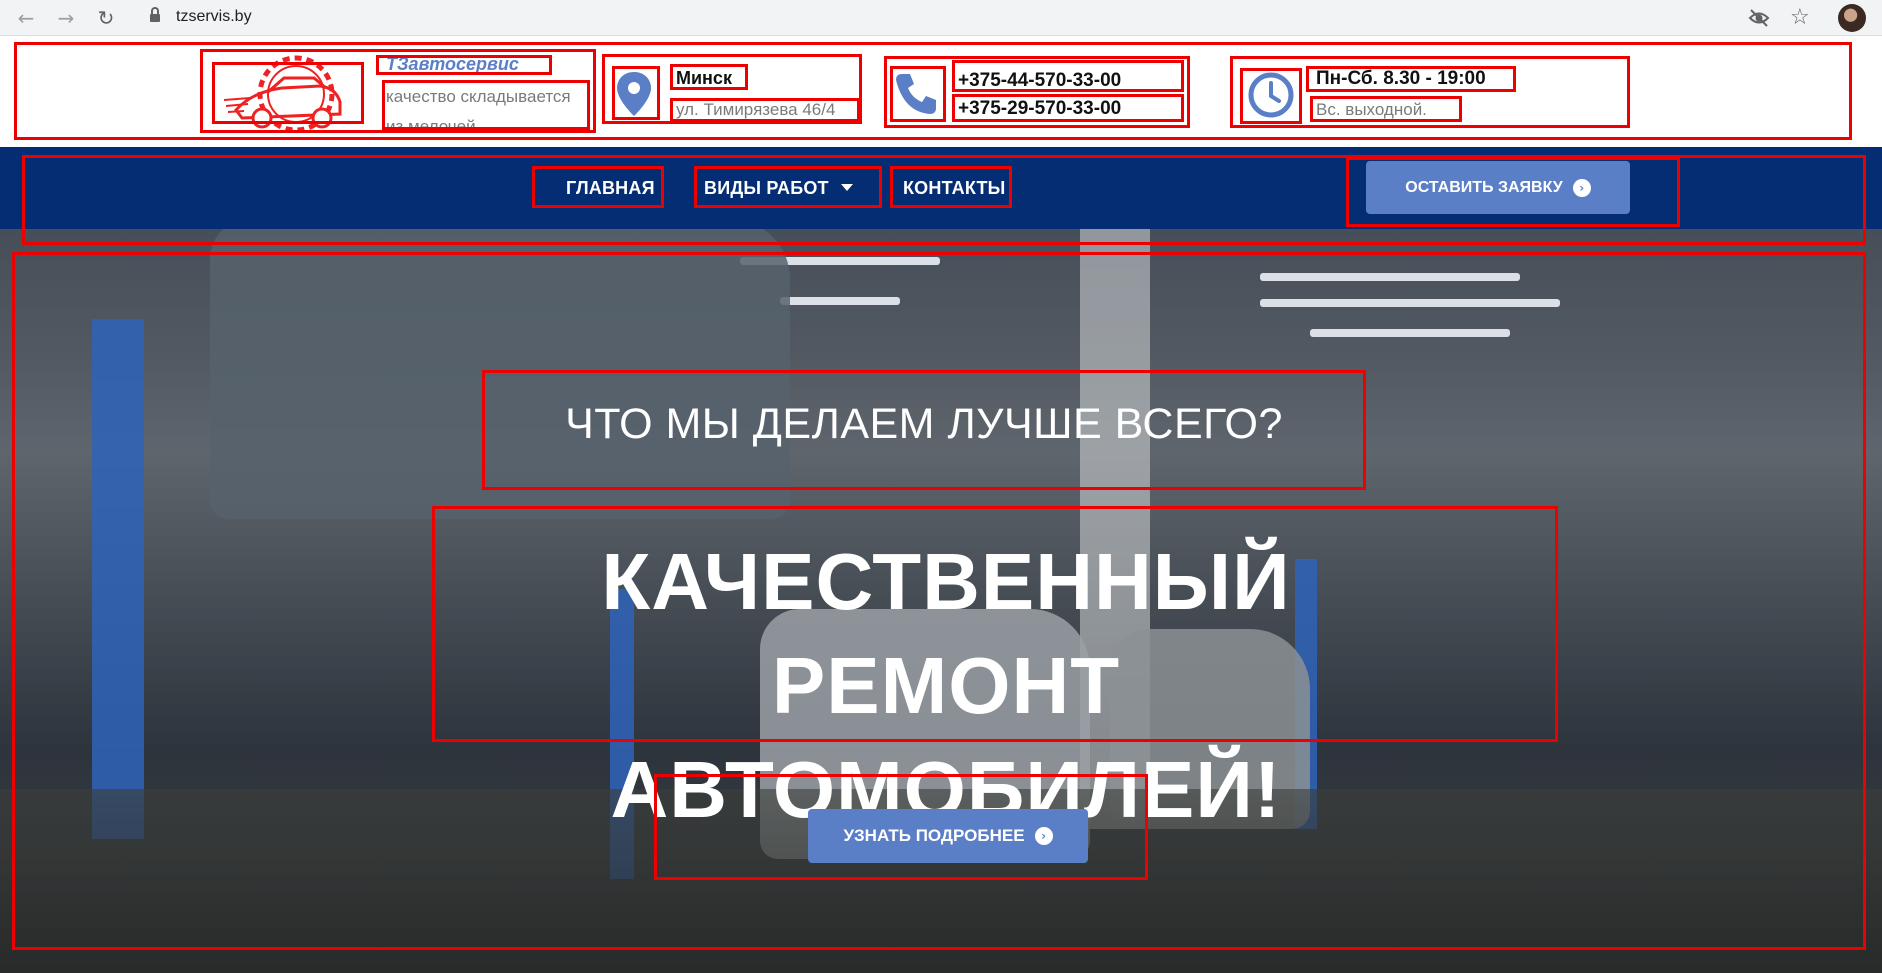 The width and height of the screenshot is (1882, 973). What do you see at coordinates (66, 18) in the screenshot?
I see `forward-arrow-icon: →` at bounding box center [66, 18].